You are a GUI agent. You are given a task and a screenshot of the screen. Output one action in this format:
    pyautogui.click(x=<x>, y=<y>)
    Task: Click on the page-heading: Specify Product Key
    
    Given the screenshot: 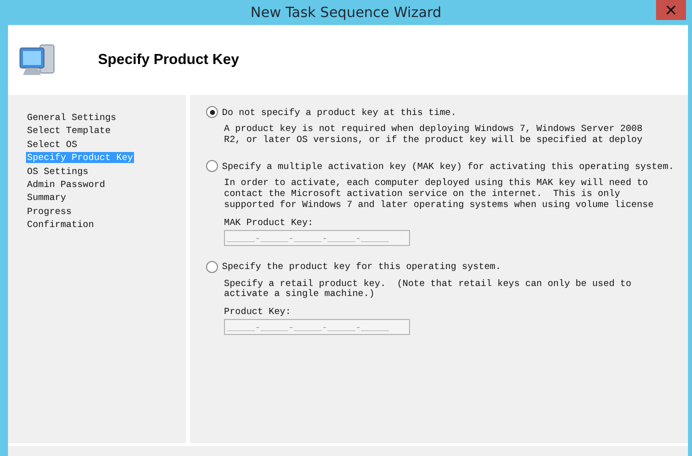 What is the action you would take?
    pyautogui.click(x=169, y=60)
    